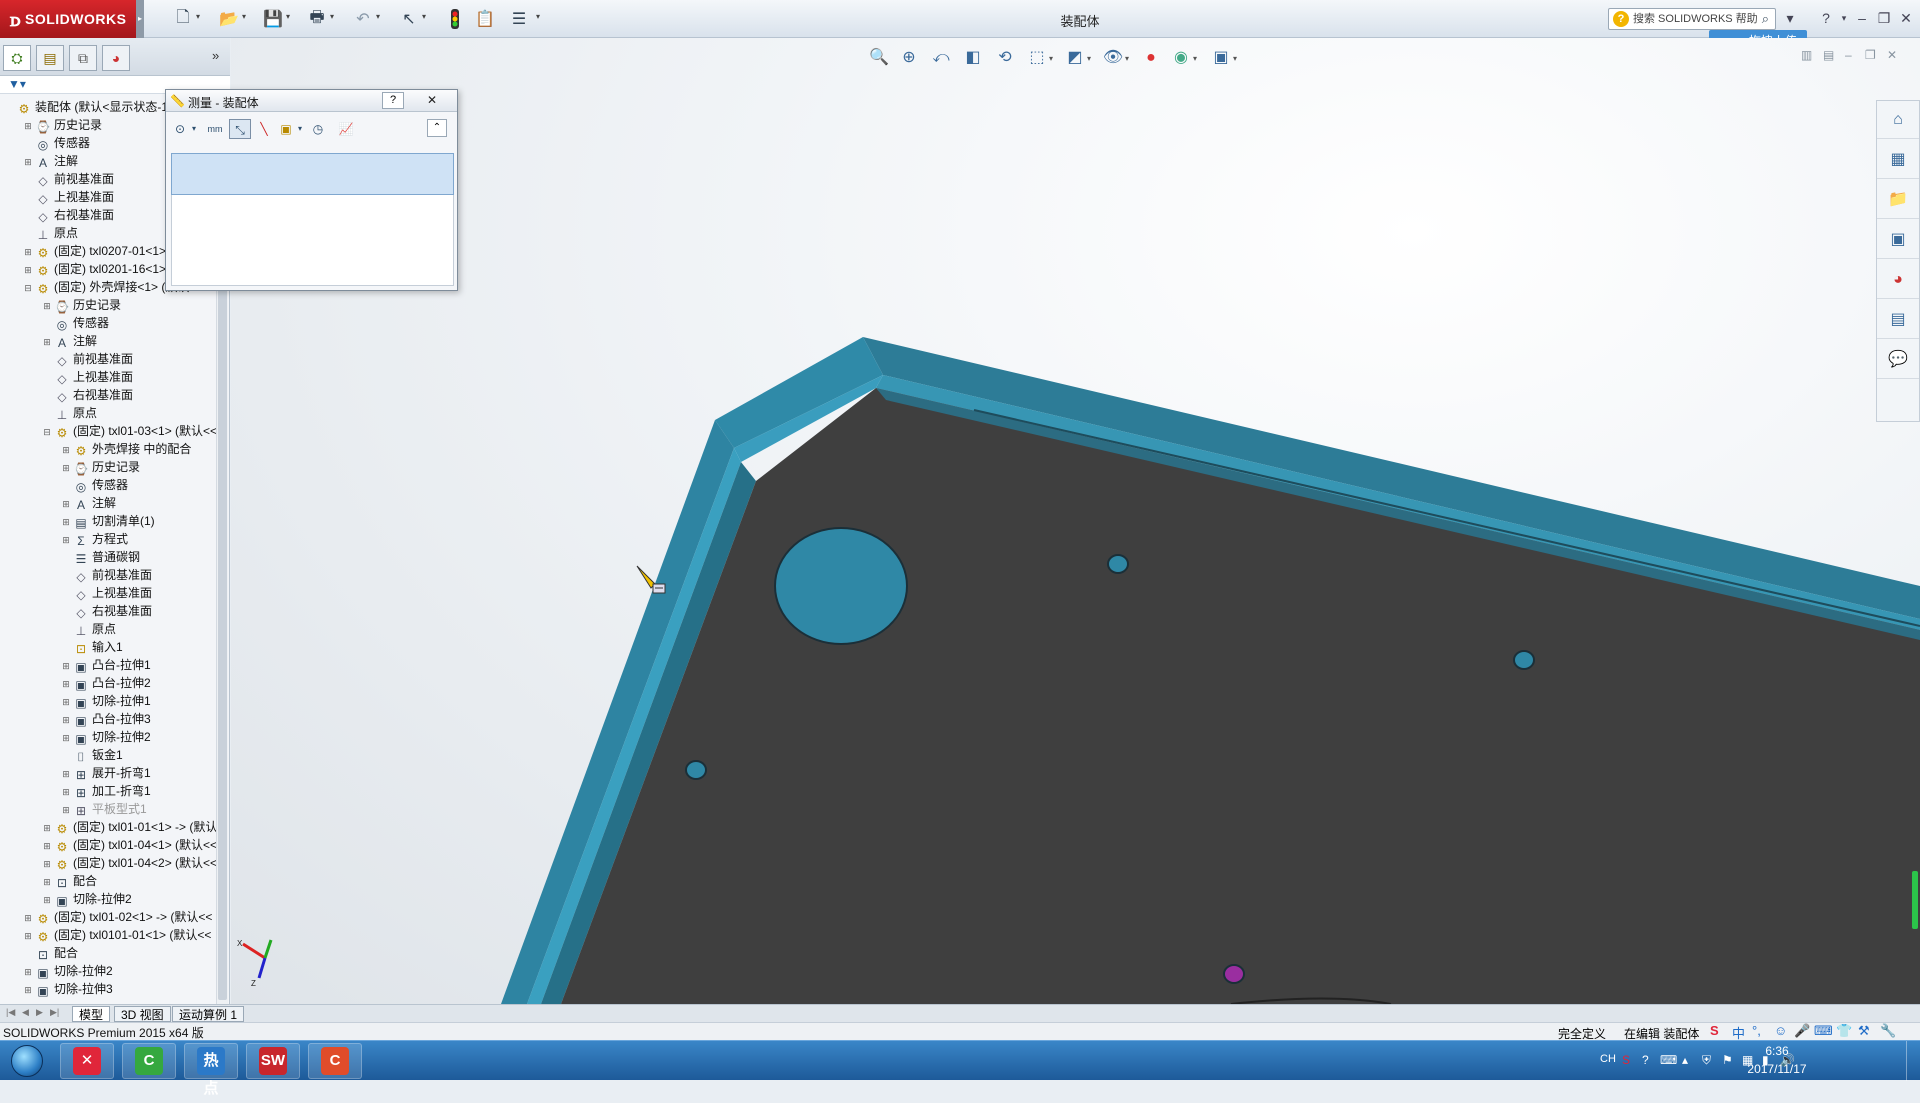 The width and height of the screenshot is (1920, 1103). I want to click on tab-display-manager: ◕, so click(116, 58).